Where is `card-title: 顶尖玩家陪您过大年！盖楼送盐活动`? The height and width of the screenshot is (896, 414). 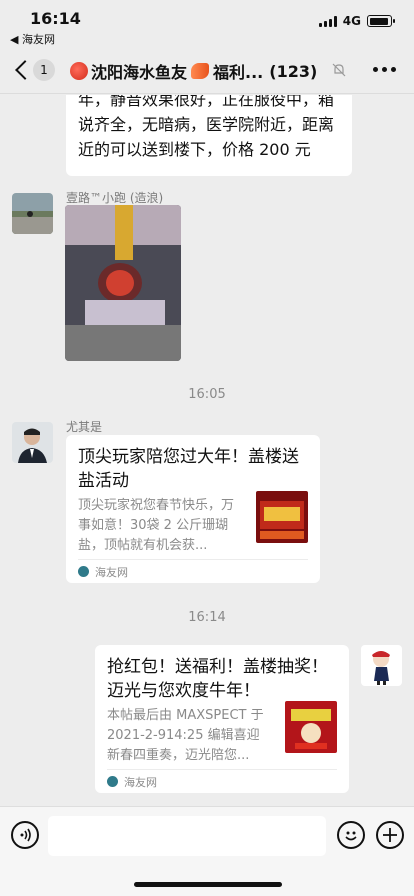
card-title: 顶尖玩家陪您过大年！盖楼送盐活动 is located at coordinates (188, 469).